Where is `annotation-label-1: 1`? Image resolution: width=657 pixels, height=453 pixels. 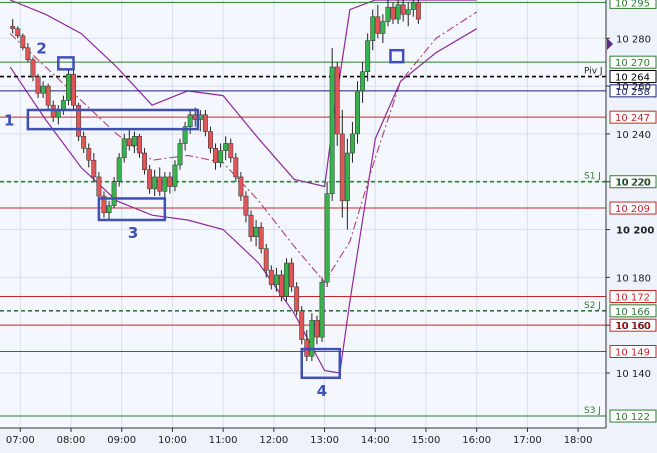
annotation-label-1: 1 is located at coordinates (9, 121).